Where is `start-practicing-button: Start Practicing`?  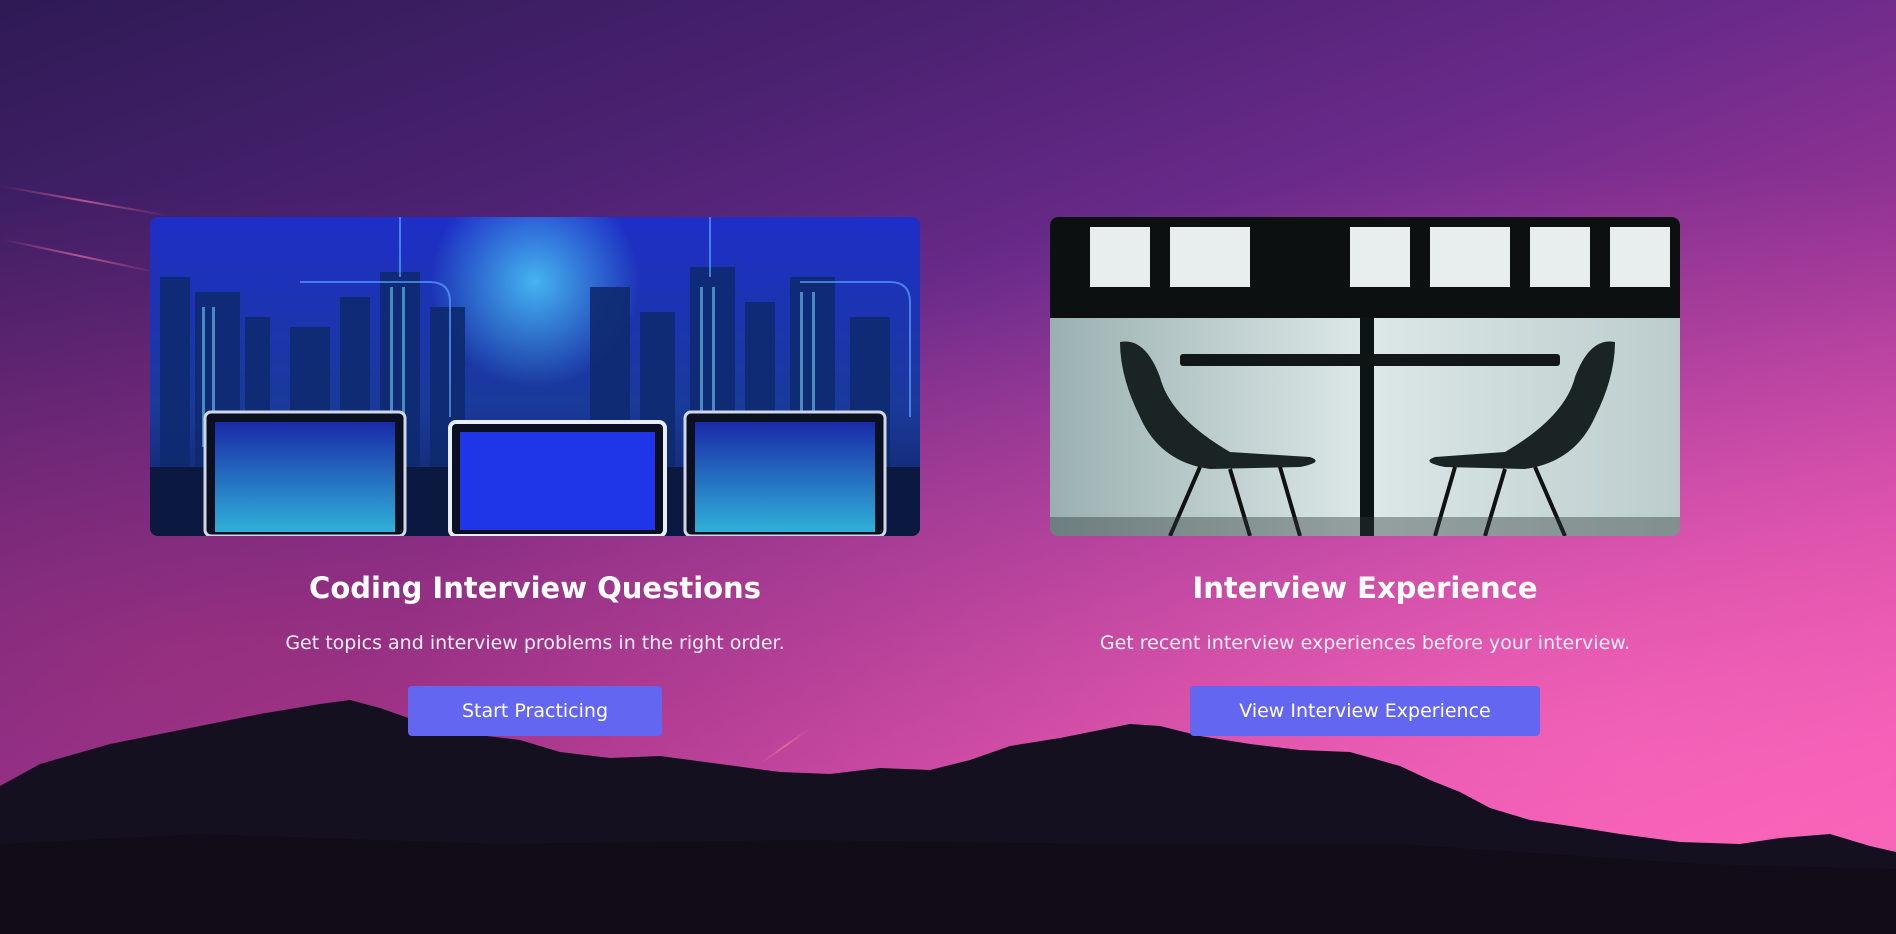
start-practicing-button: Start Practicing is located at coordinates (535, 711).